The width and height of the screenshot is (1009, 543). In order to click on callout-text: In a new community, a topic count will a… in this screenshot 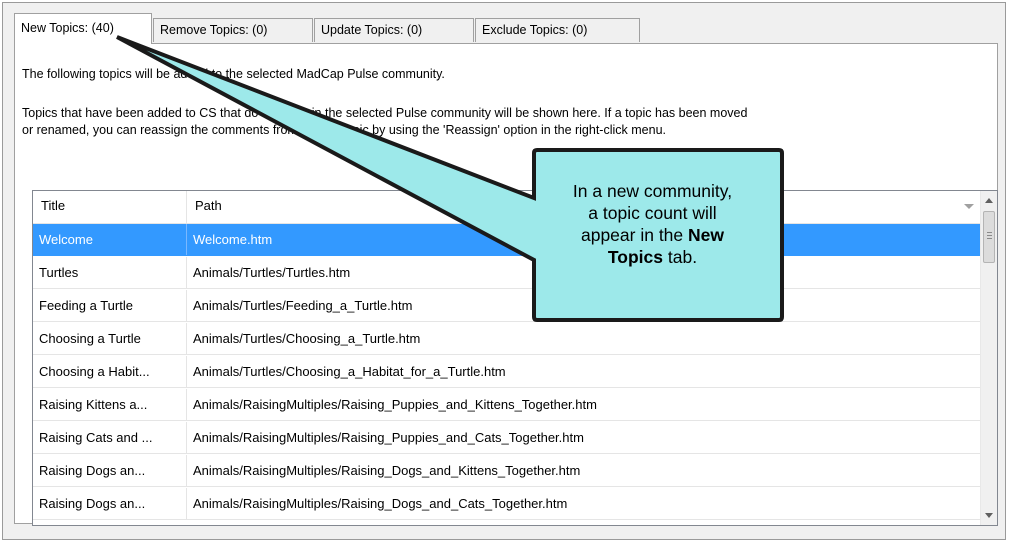, I will do `click(652, 224)`.